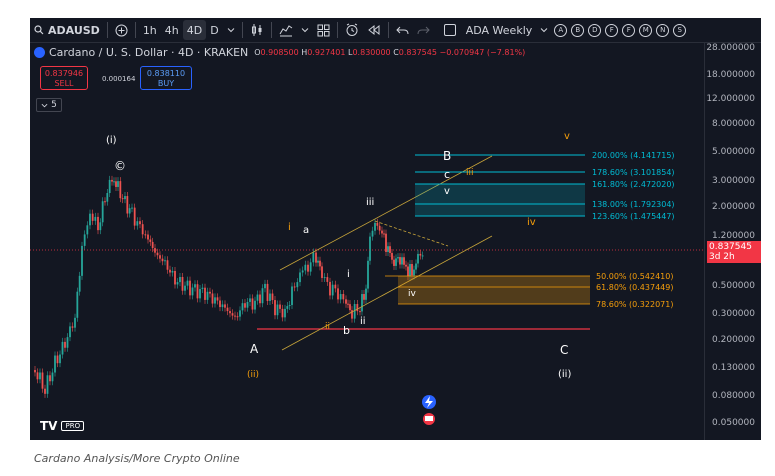  What do you see at coordinates (39, 30) in the screenshot?
I see `search-icon` at bounding box center [39, 30].